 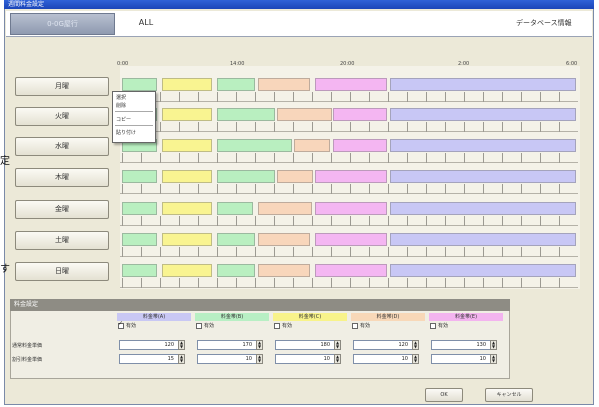 What do you see at coordinates (121, 105) in the screenshot?
I see `menu-item-delete: 削除` at bounding box center [121, 105].